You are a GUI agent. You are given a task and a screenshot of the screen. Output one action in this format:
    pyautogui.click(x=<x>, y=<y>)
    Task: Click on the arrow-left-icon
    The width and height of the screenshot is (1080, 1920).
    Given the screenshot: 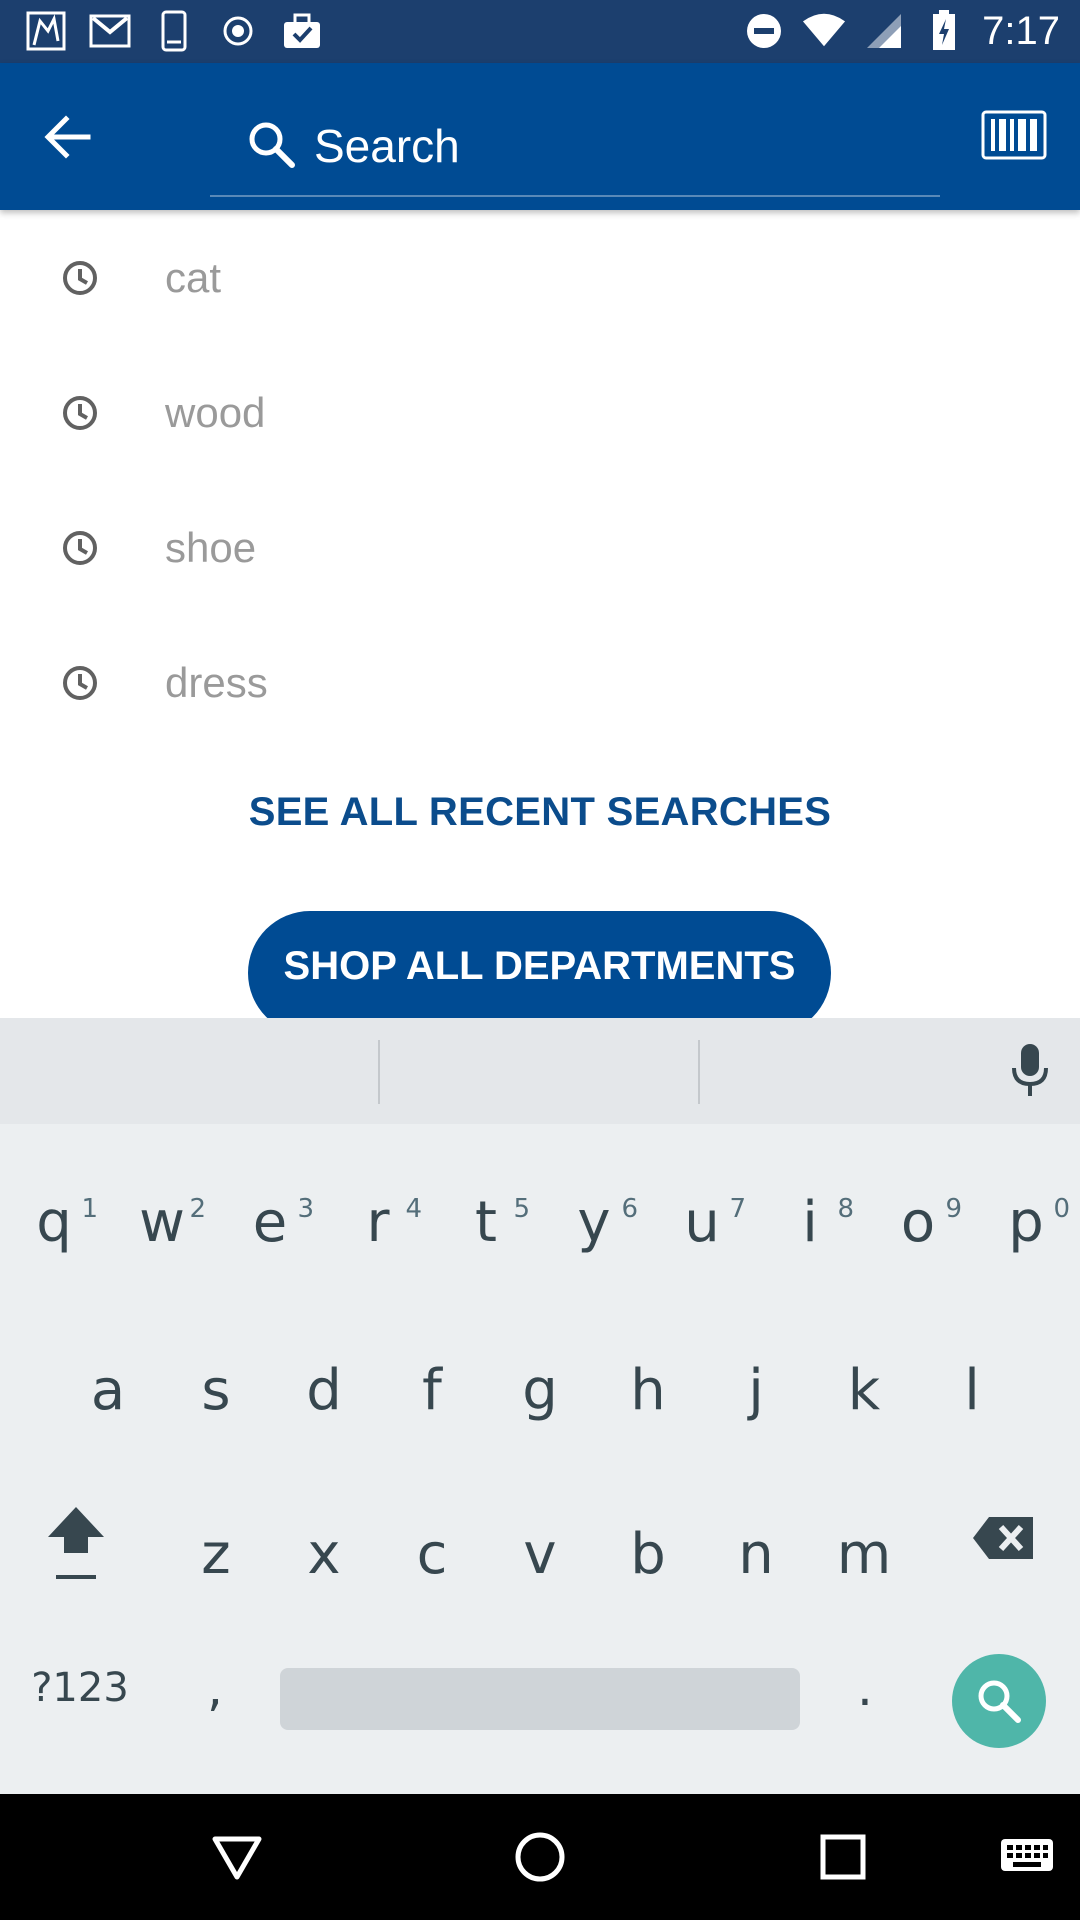 What is the action you would take?
    pyautogui.click(x=67, y=137)
    